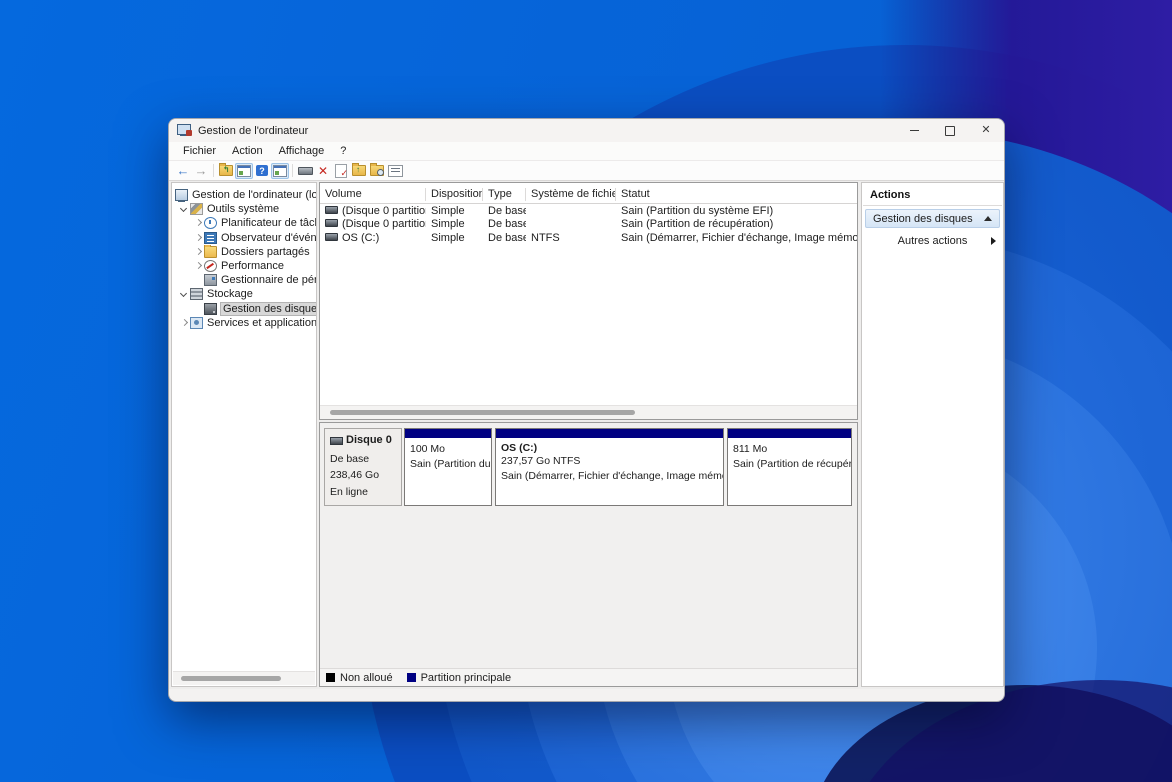 Image resolution: width=1172 pixels, height=782 pixels. What do you see at coordinates (586, 171) in the screenshot?
I see `toolbar: ← → ↰ ? ✕ ↑` at bounding box center [586, 171].